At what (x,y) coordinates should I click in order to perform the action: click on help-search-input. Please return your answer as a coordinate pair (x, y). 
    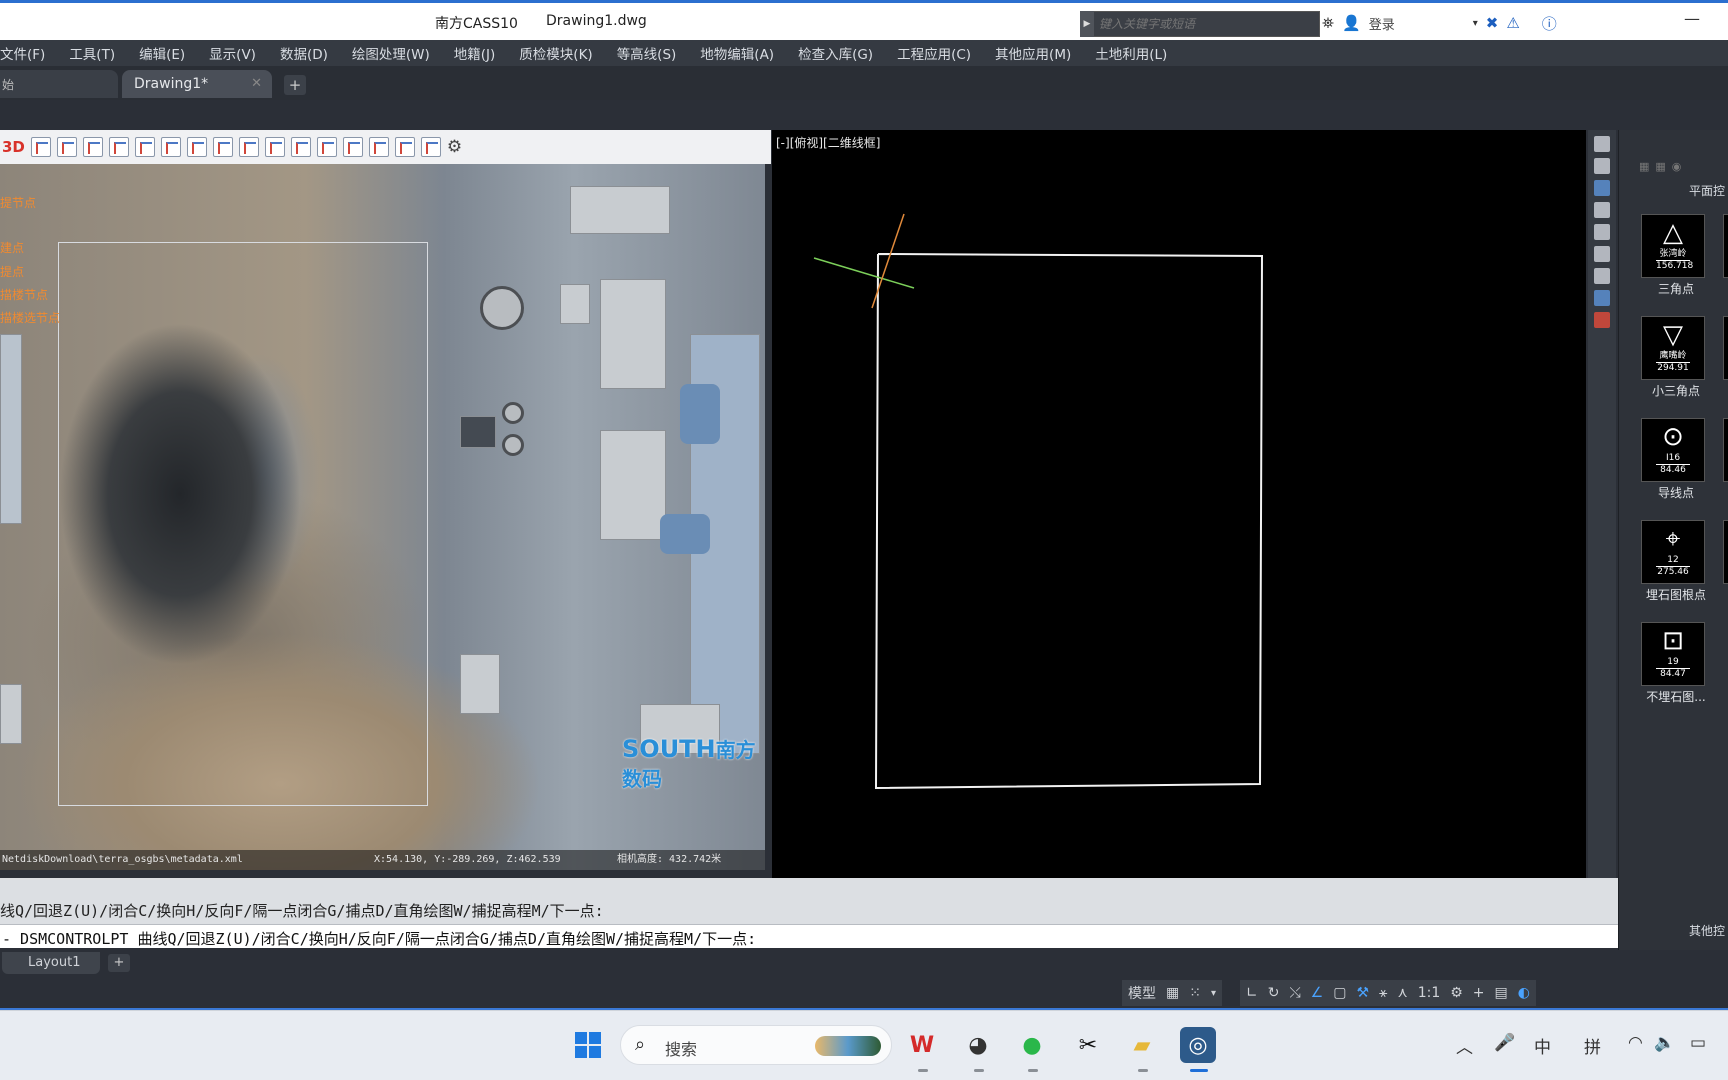
    Looking at the image, I should click on (1204, 24).